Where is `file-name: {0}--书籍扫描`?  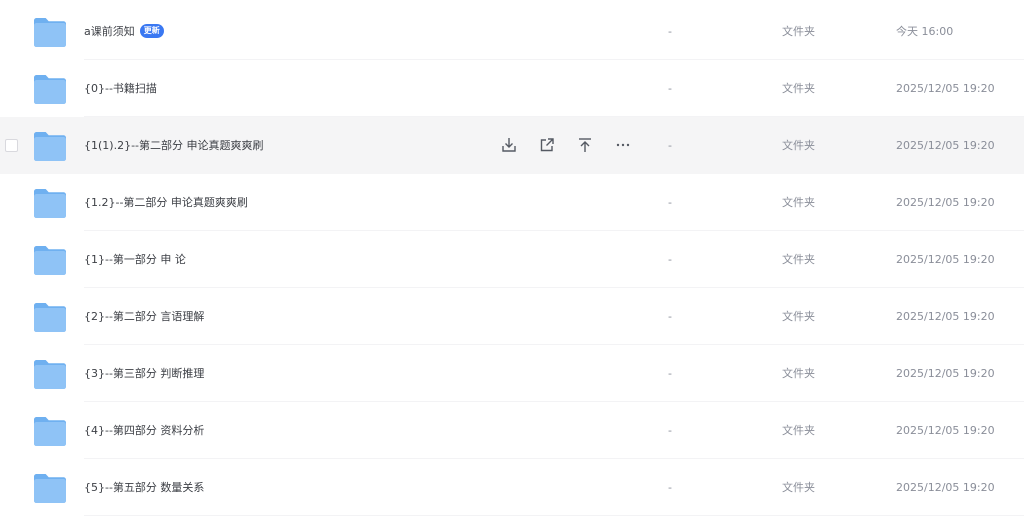
file-name: {0}--书籍扫描 is located at coordinates (120, 88).